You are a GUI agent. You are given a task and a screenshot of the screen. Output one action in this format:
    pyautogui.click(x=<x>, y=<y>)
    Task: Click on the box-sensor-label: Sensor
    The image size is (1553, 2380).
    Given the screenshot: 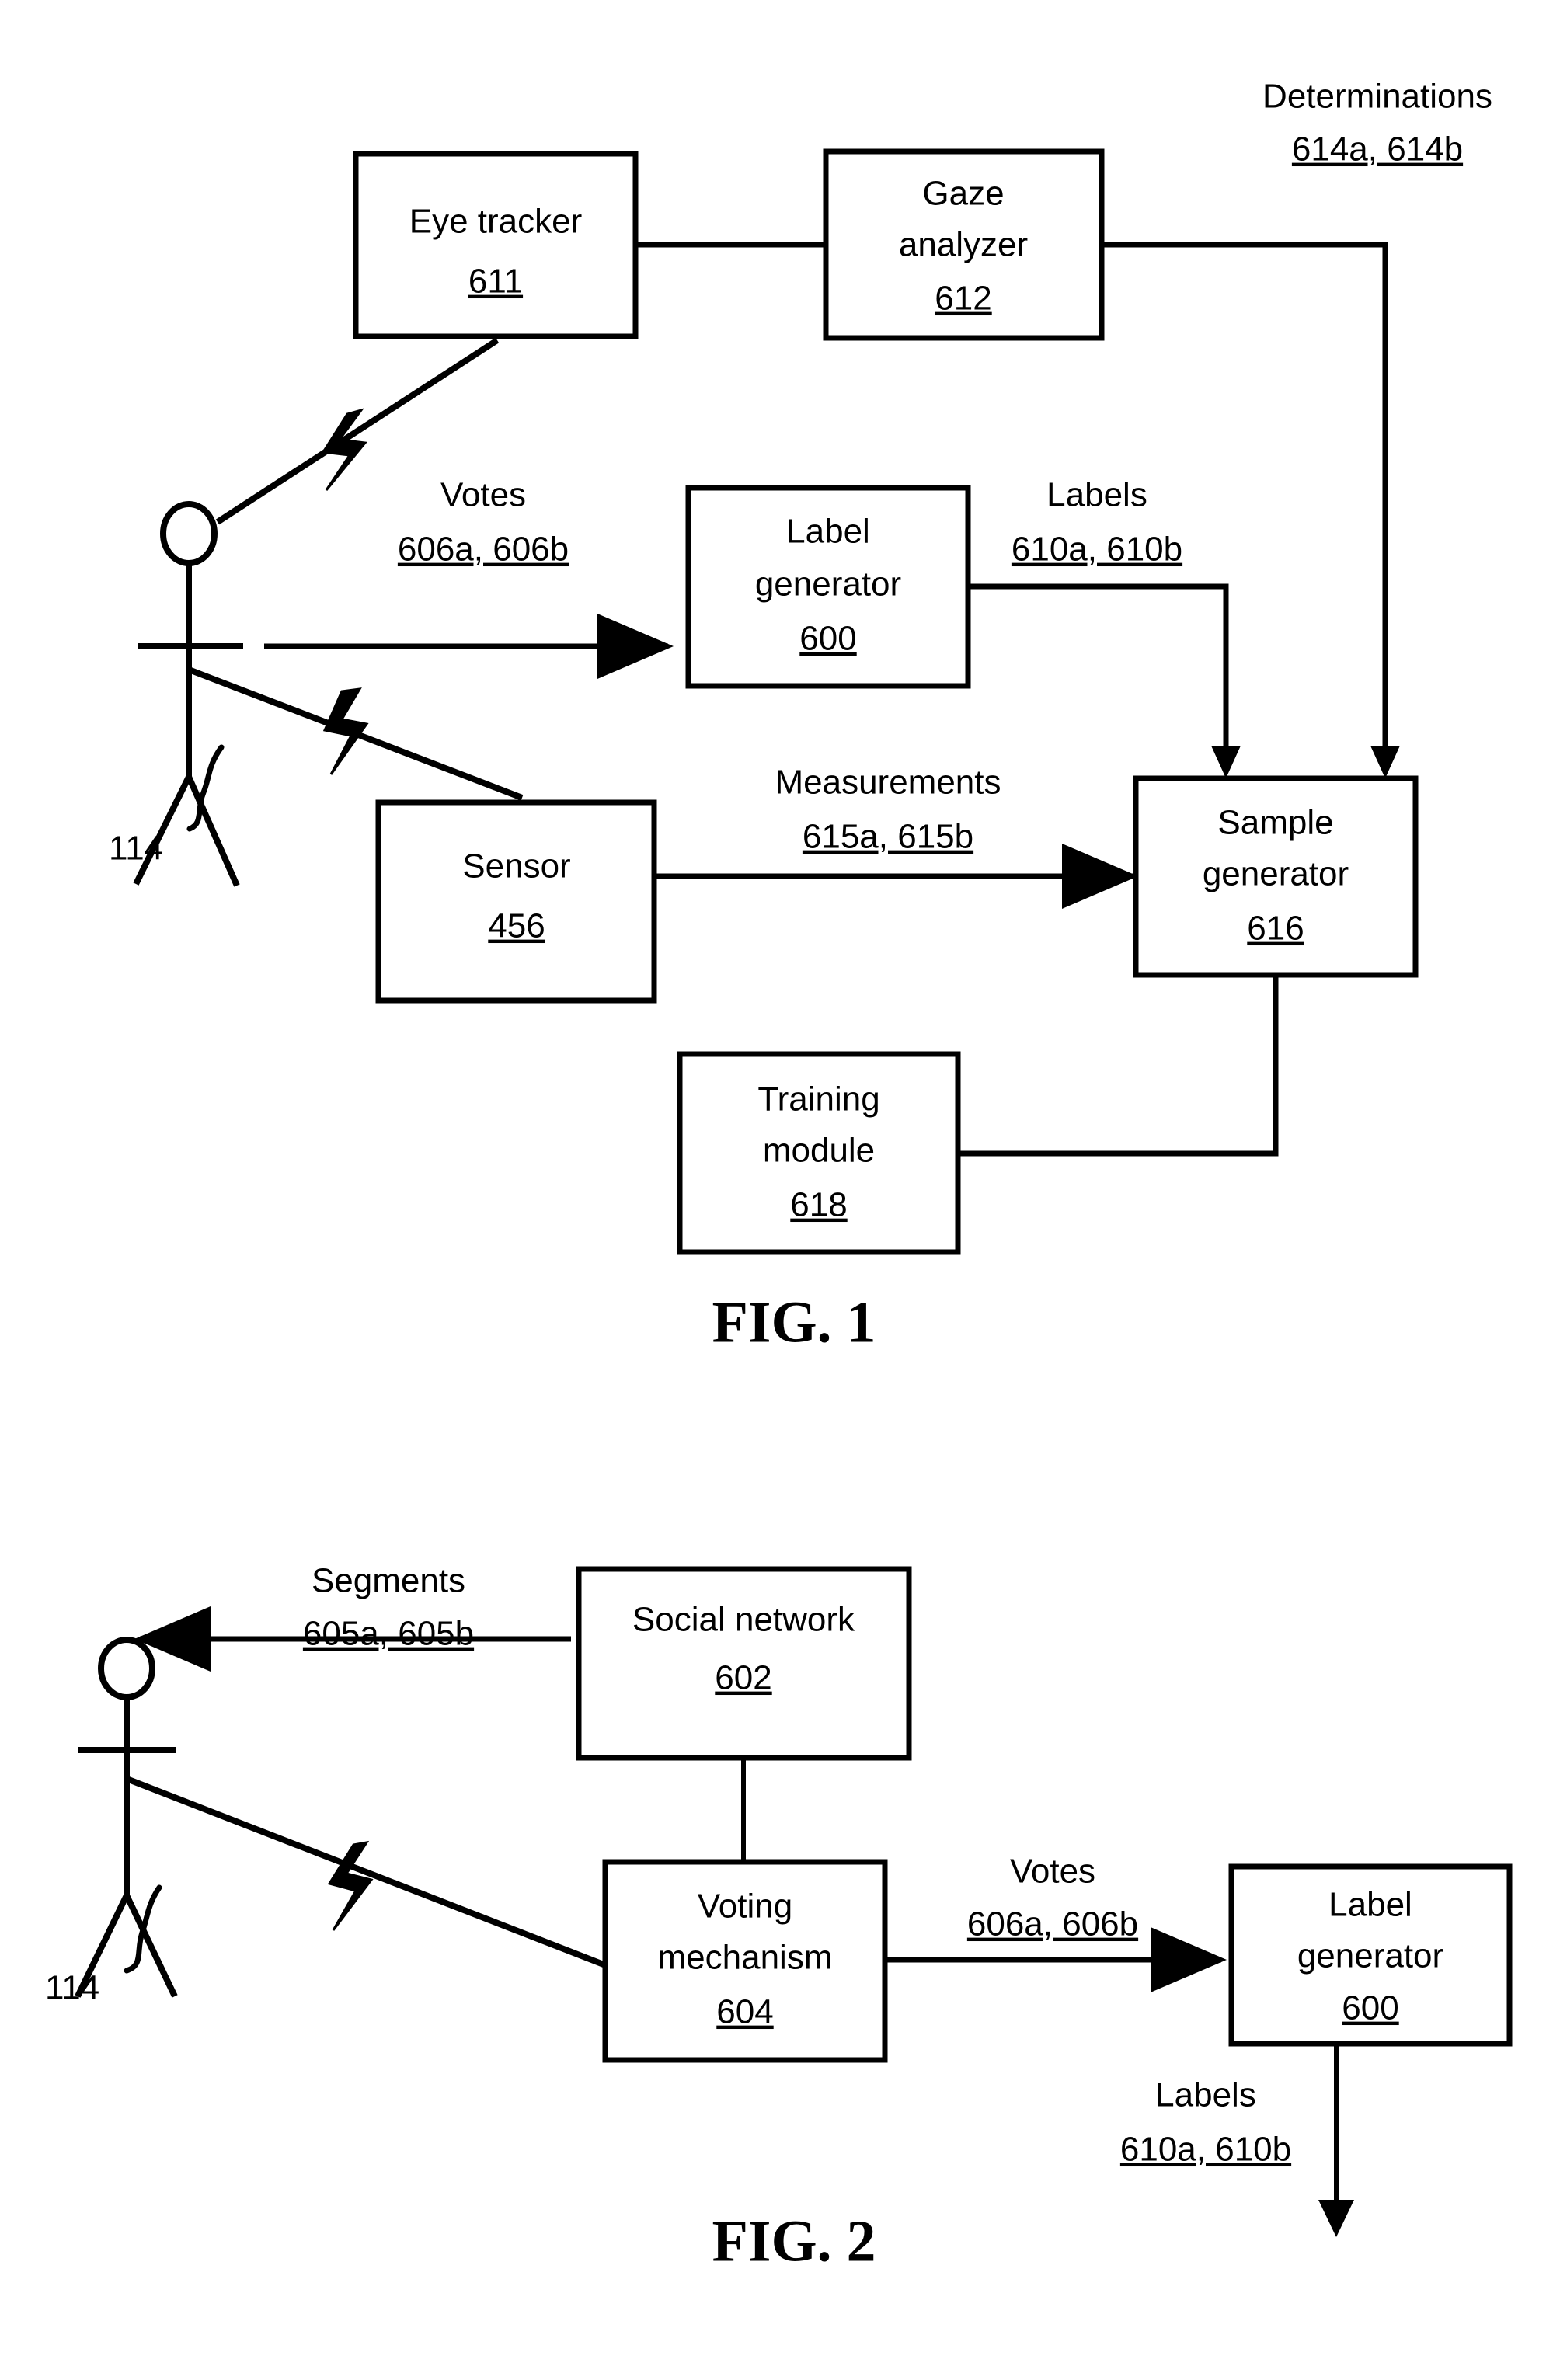 What is the action you would take?
    pyautogui.click(x=516, y=867)
    